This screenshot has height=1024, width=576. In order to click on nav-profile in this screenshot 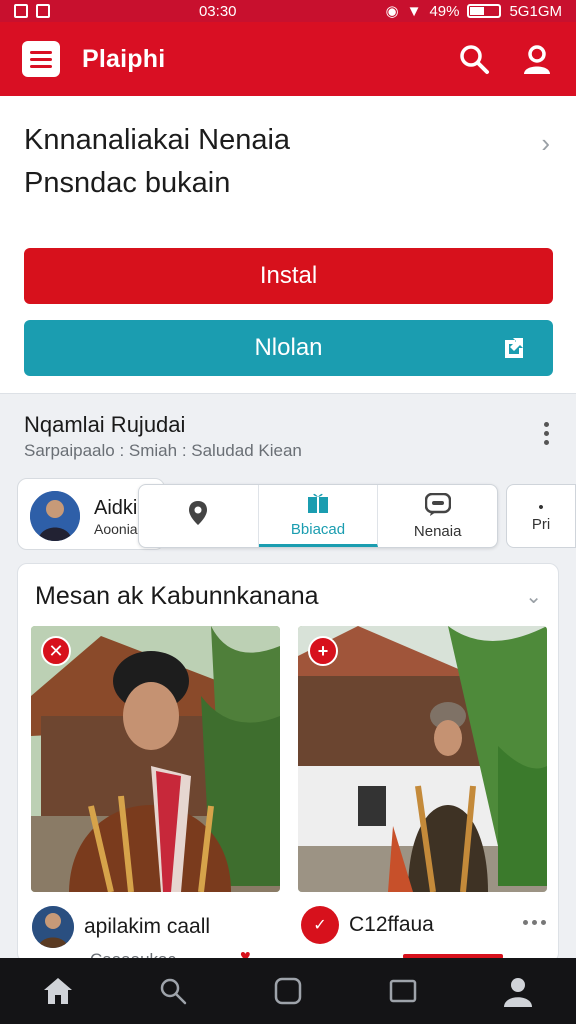, I will do `click(518, 991)`.